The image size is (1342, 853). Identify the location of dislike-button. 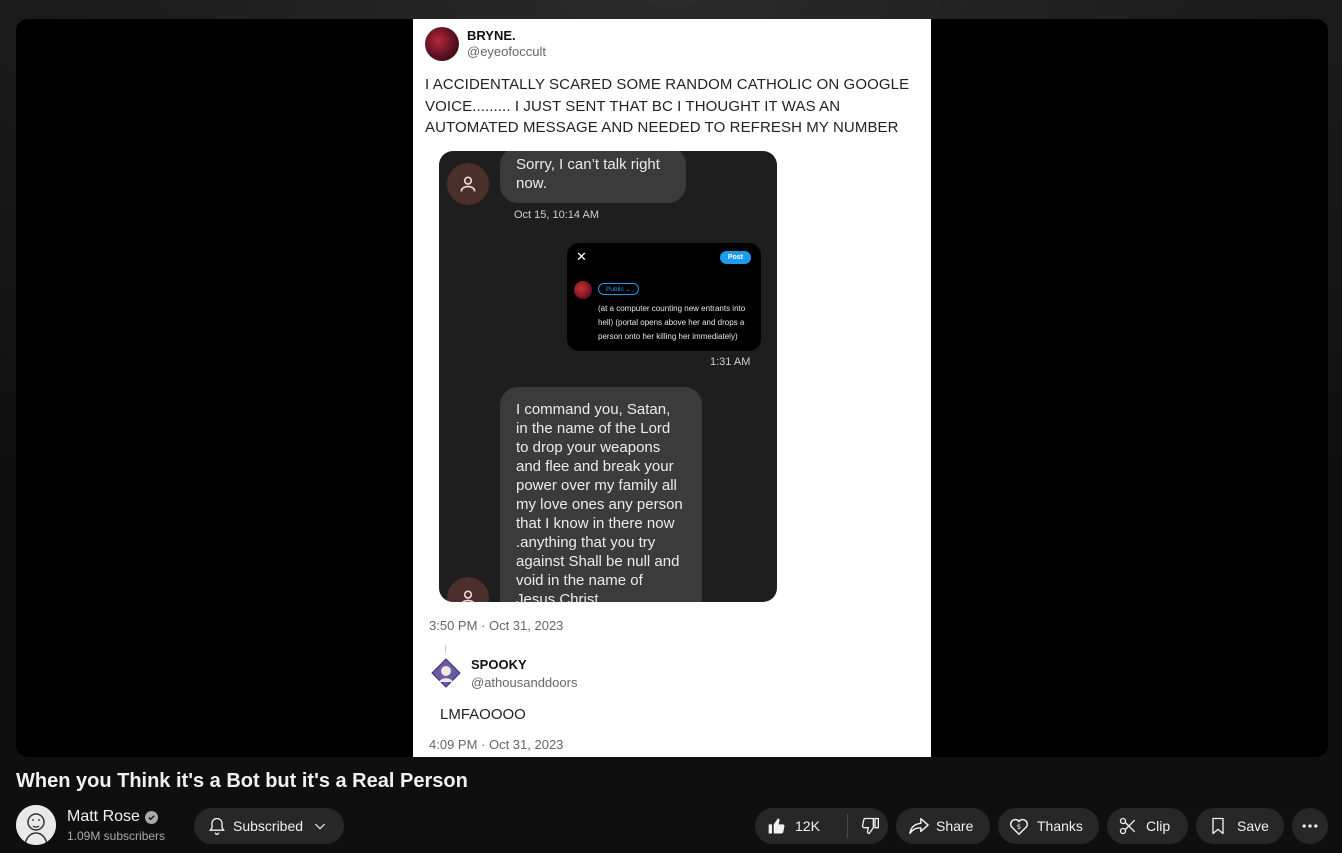
(864, 826).